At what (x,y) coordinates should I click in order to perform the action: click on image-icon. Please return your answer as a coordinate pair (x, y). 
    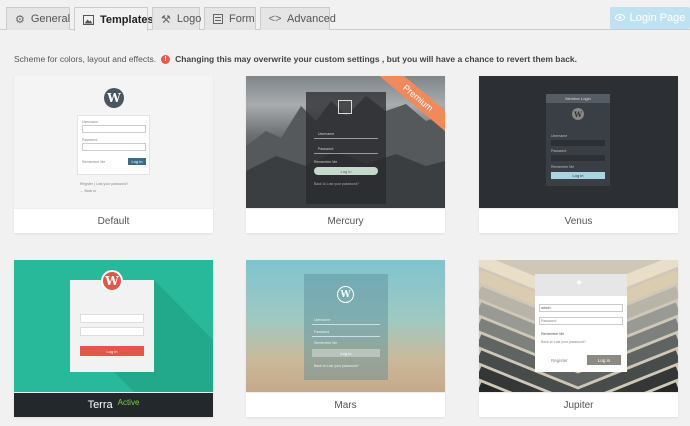
    Looking at the image, I should click on (88, 20).